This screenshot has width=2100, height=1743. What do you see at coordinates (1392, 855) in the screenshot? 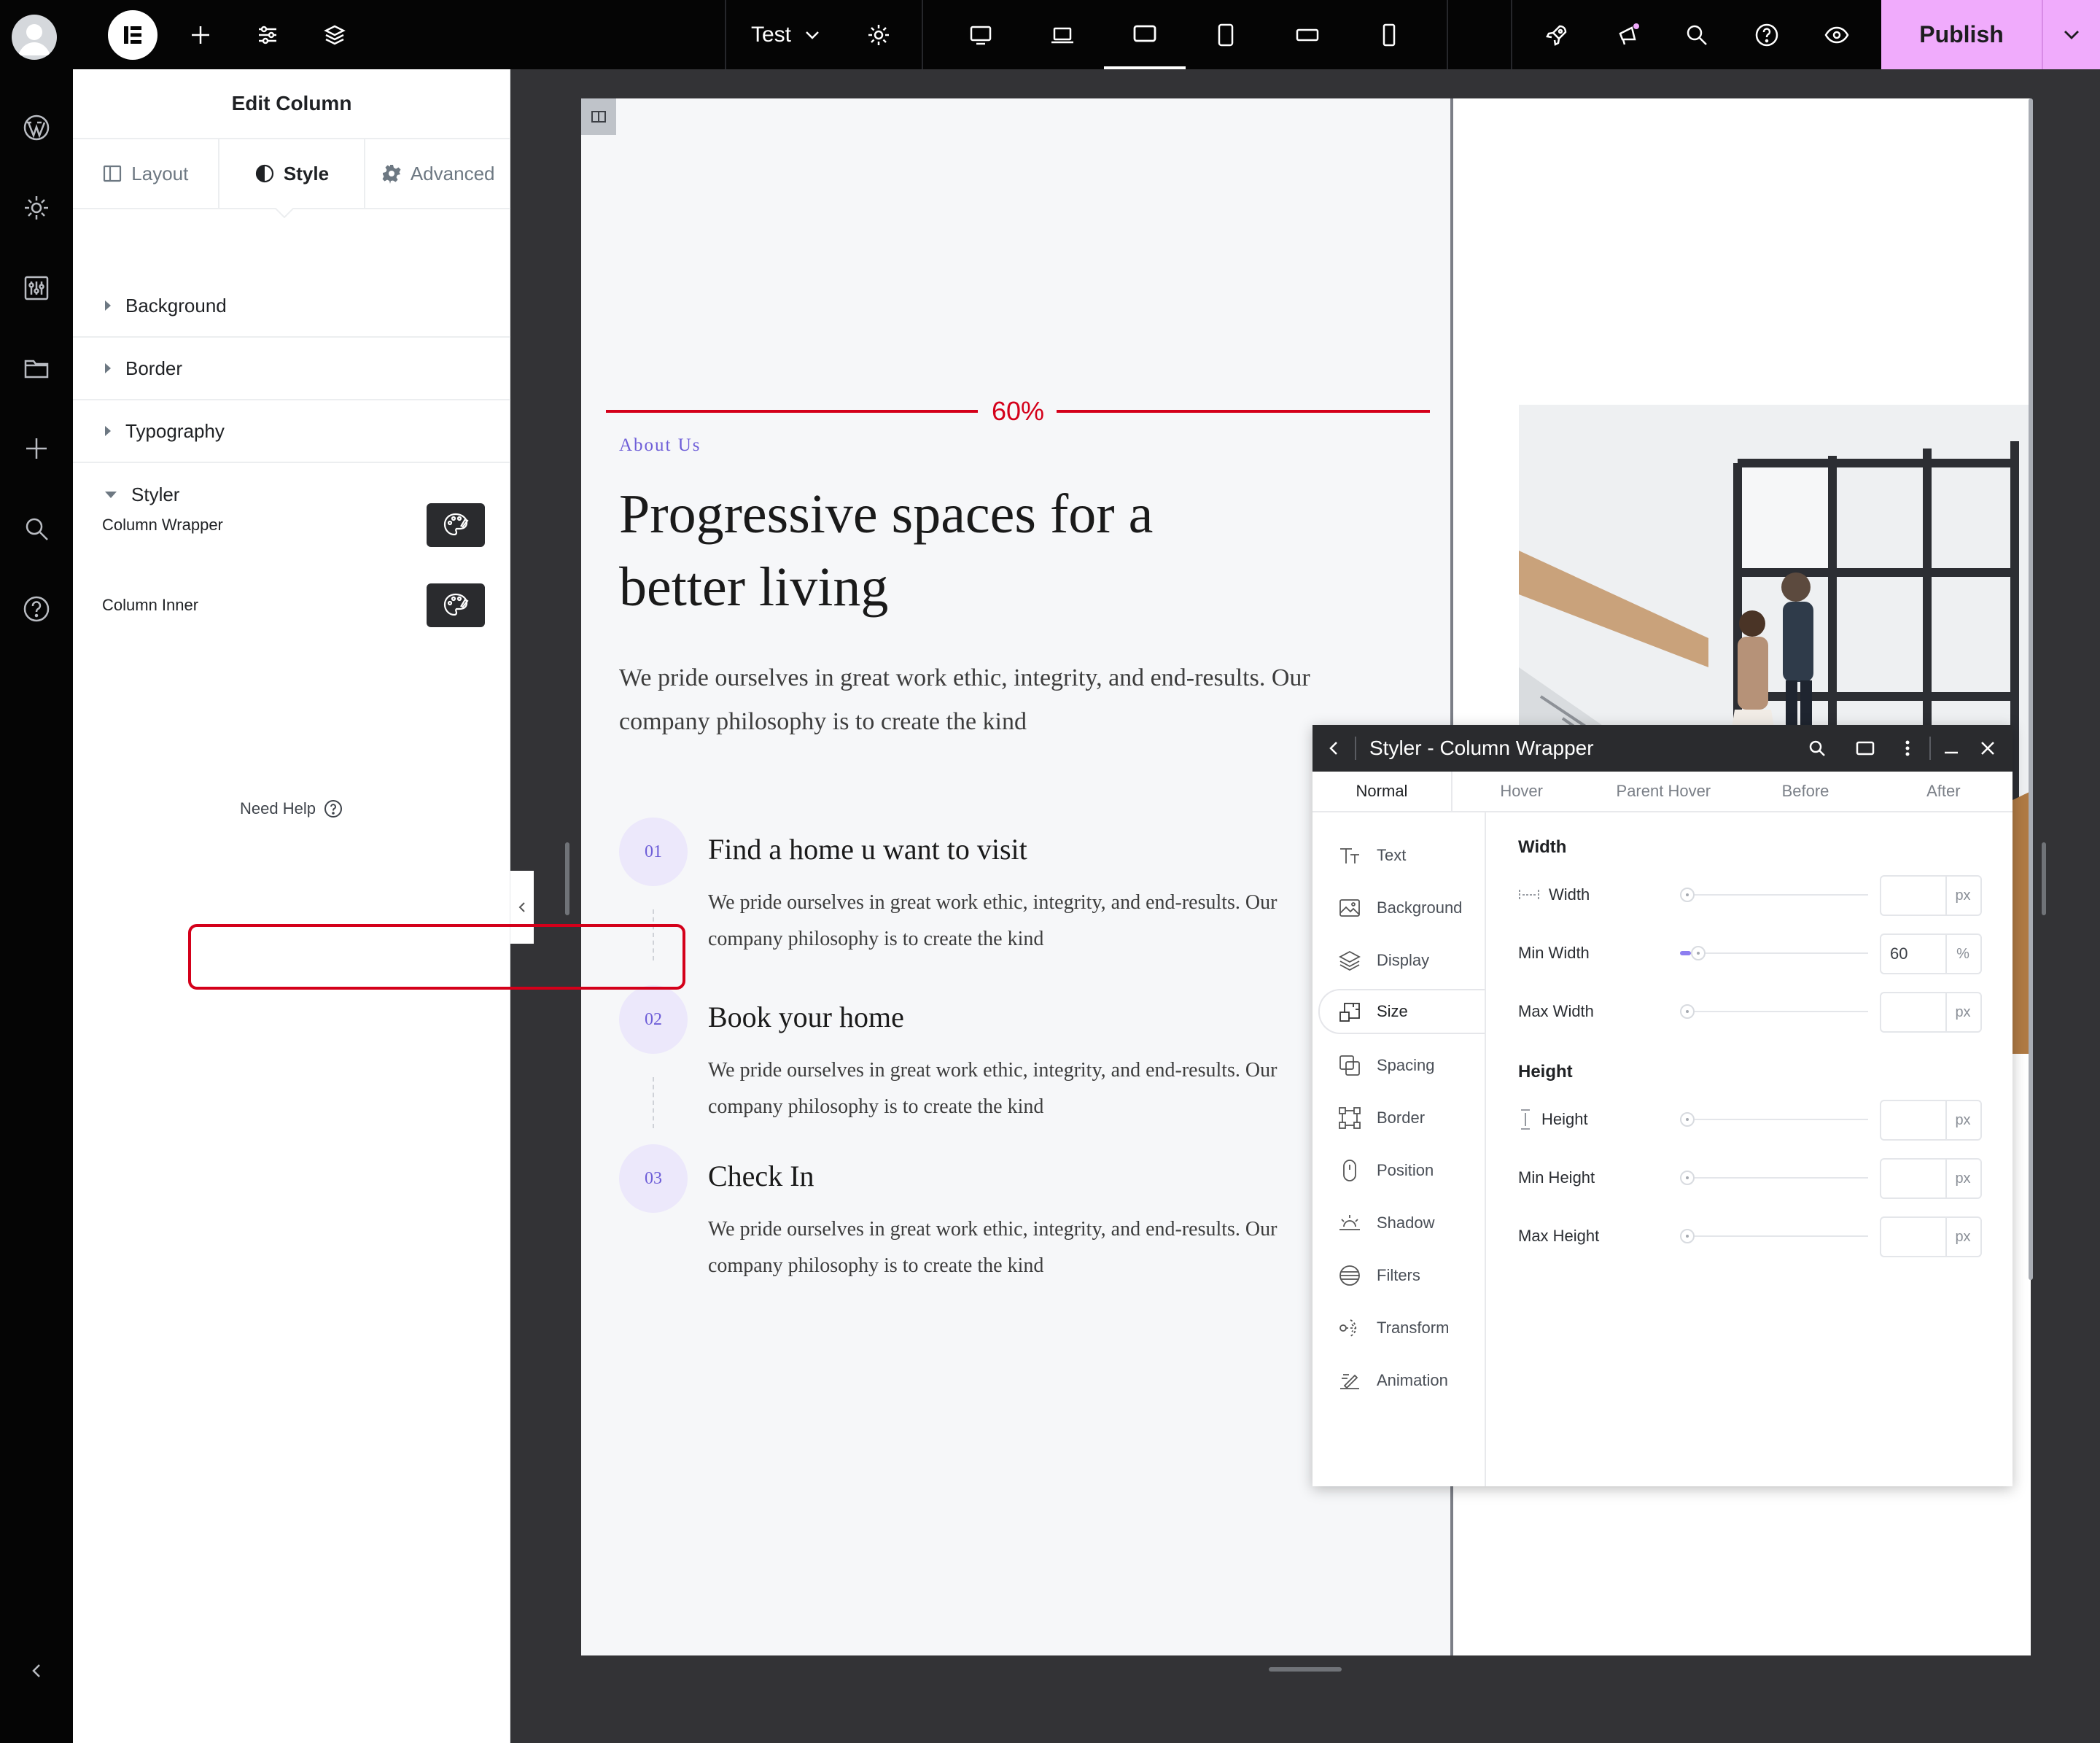
I see `nav-label: Text` at bounding box center [1392, 855].